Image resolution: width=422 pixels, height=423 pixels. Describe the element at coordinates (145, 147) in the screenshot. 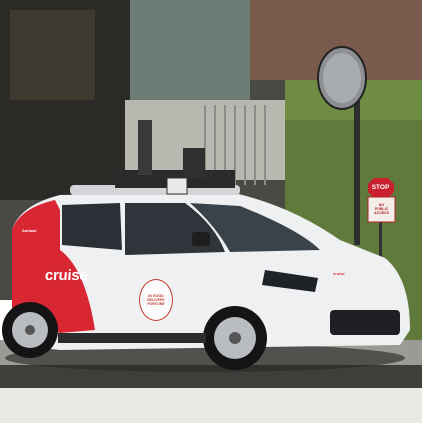

I see `lidar-mast-left` at that location.